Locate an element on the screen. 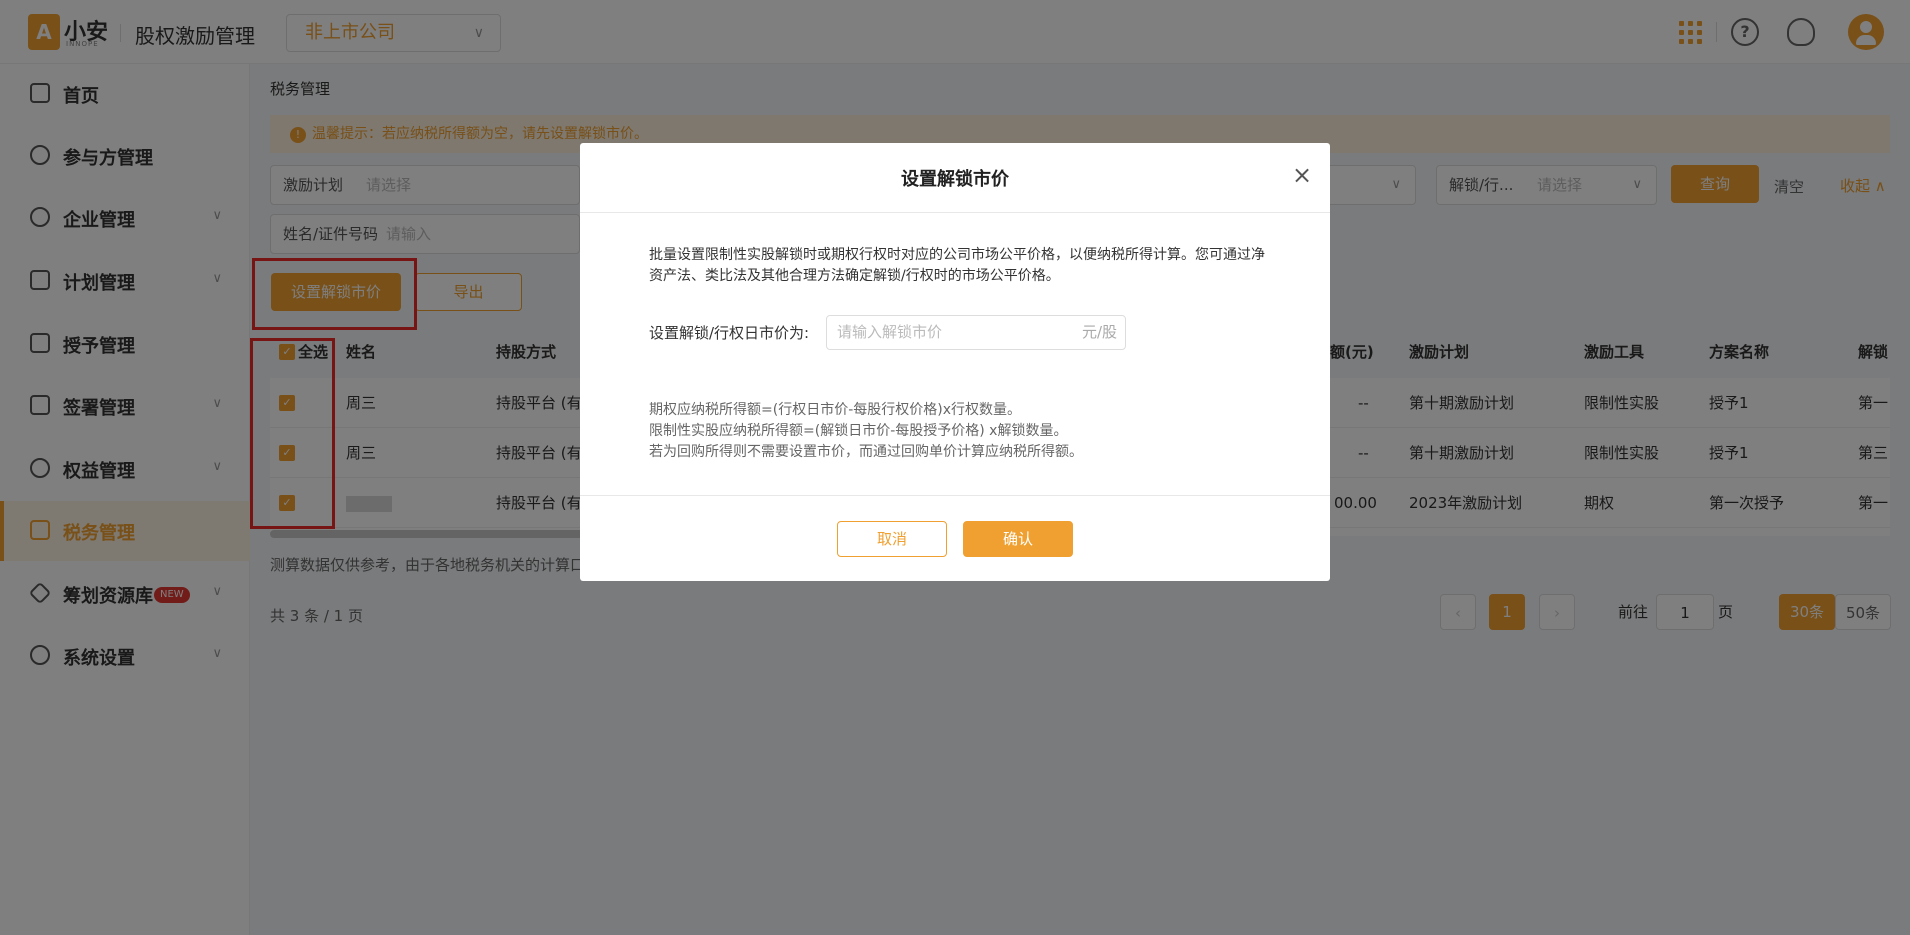  close-icon: × is located at coordinates (1302, 175).